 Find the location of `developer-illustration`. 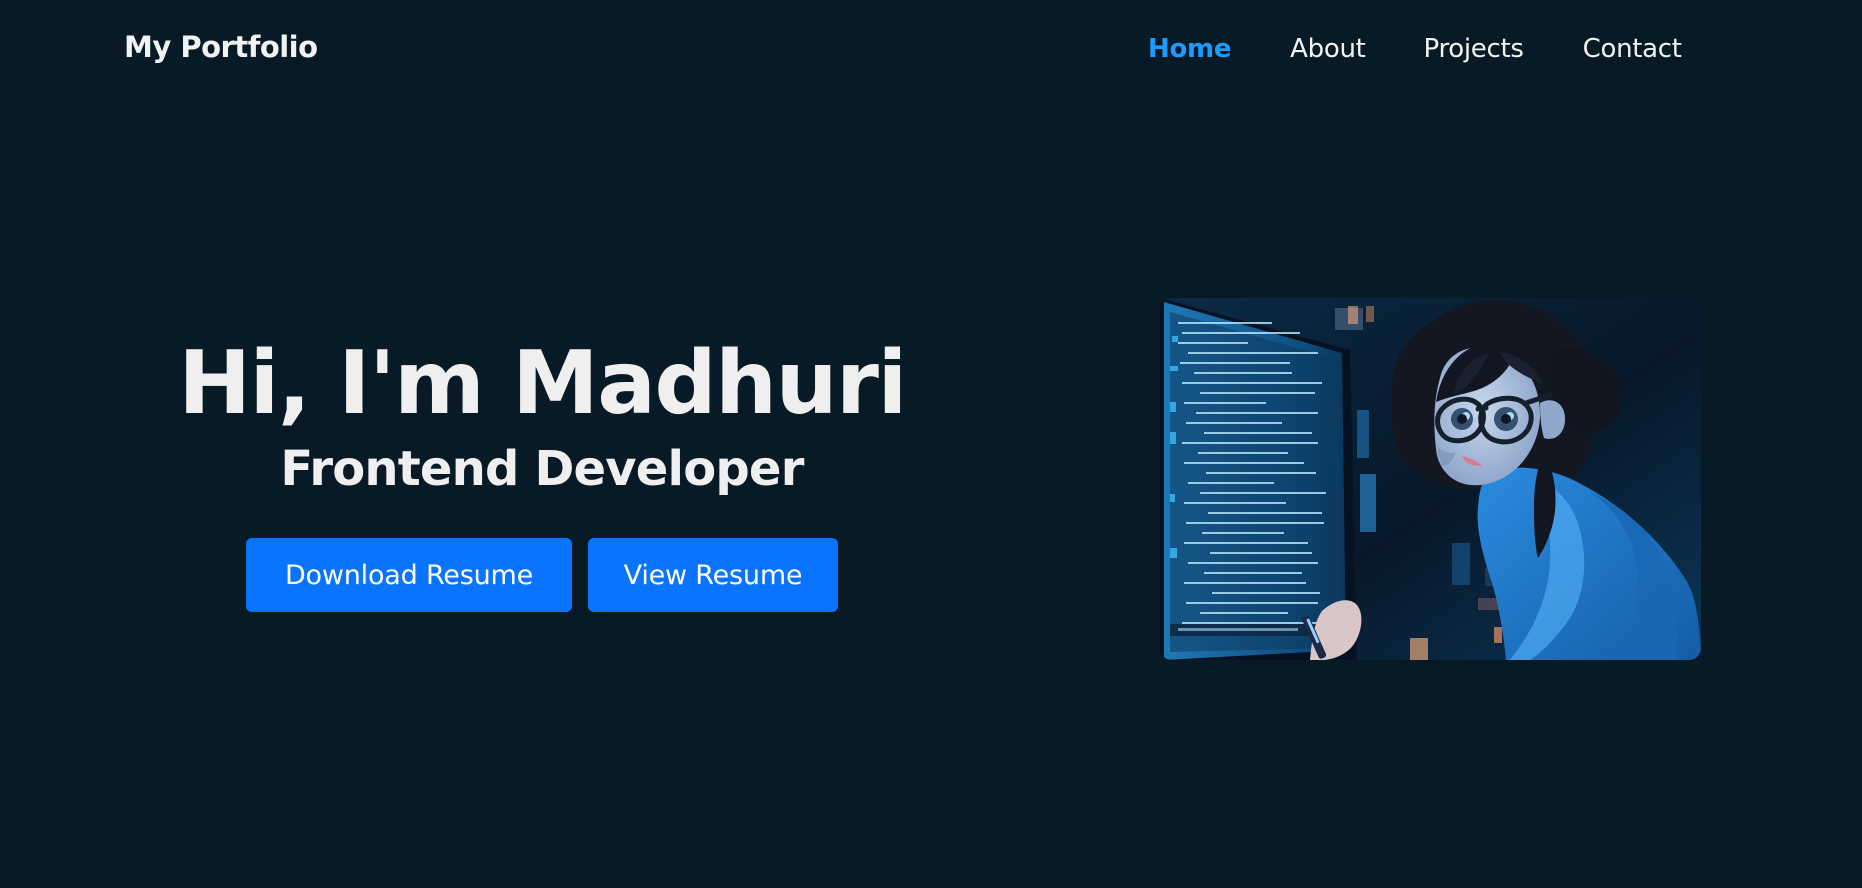

developer-illustration is located at coordinates (1430, 479).